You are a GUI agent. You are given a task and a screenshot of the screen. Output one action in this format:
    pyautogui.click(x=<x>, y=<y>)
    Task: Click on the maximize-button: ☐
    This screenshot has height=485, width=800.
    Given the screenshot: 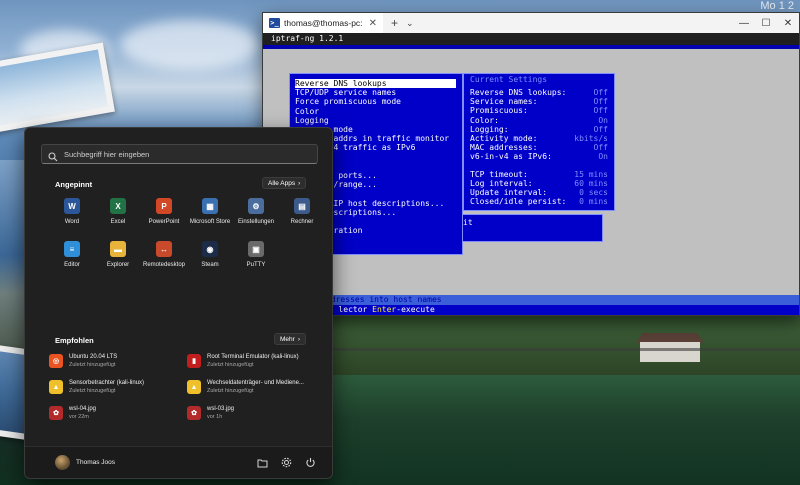 What is the action you would take?
    pyautogui.click(x=766, y=23)
    